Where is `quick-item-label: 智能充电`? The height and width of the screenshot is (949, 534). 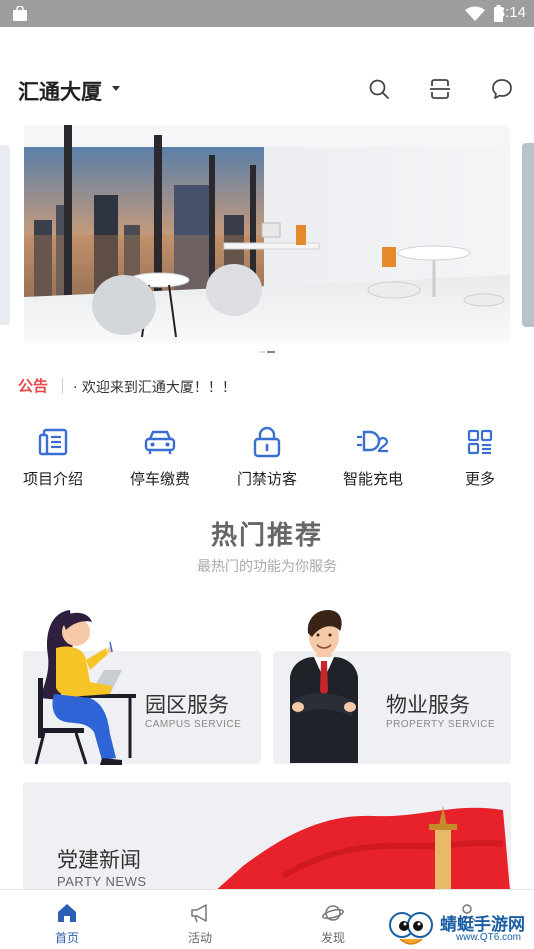
quick-item-label: 智能充电 is located at coordinates (372, 479).